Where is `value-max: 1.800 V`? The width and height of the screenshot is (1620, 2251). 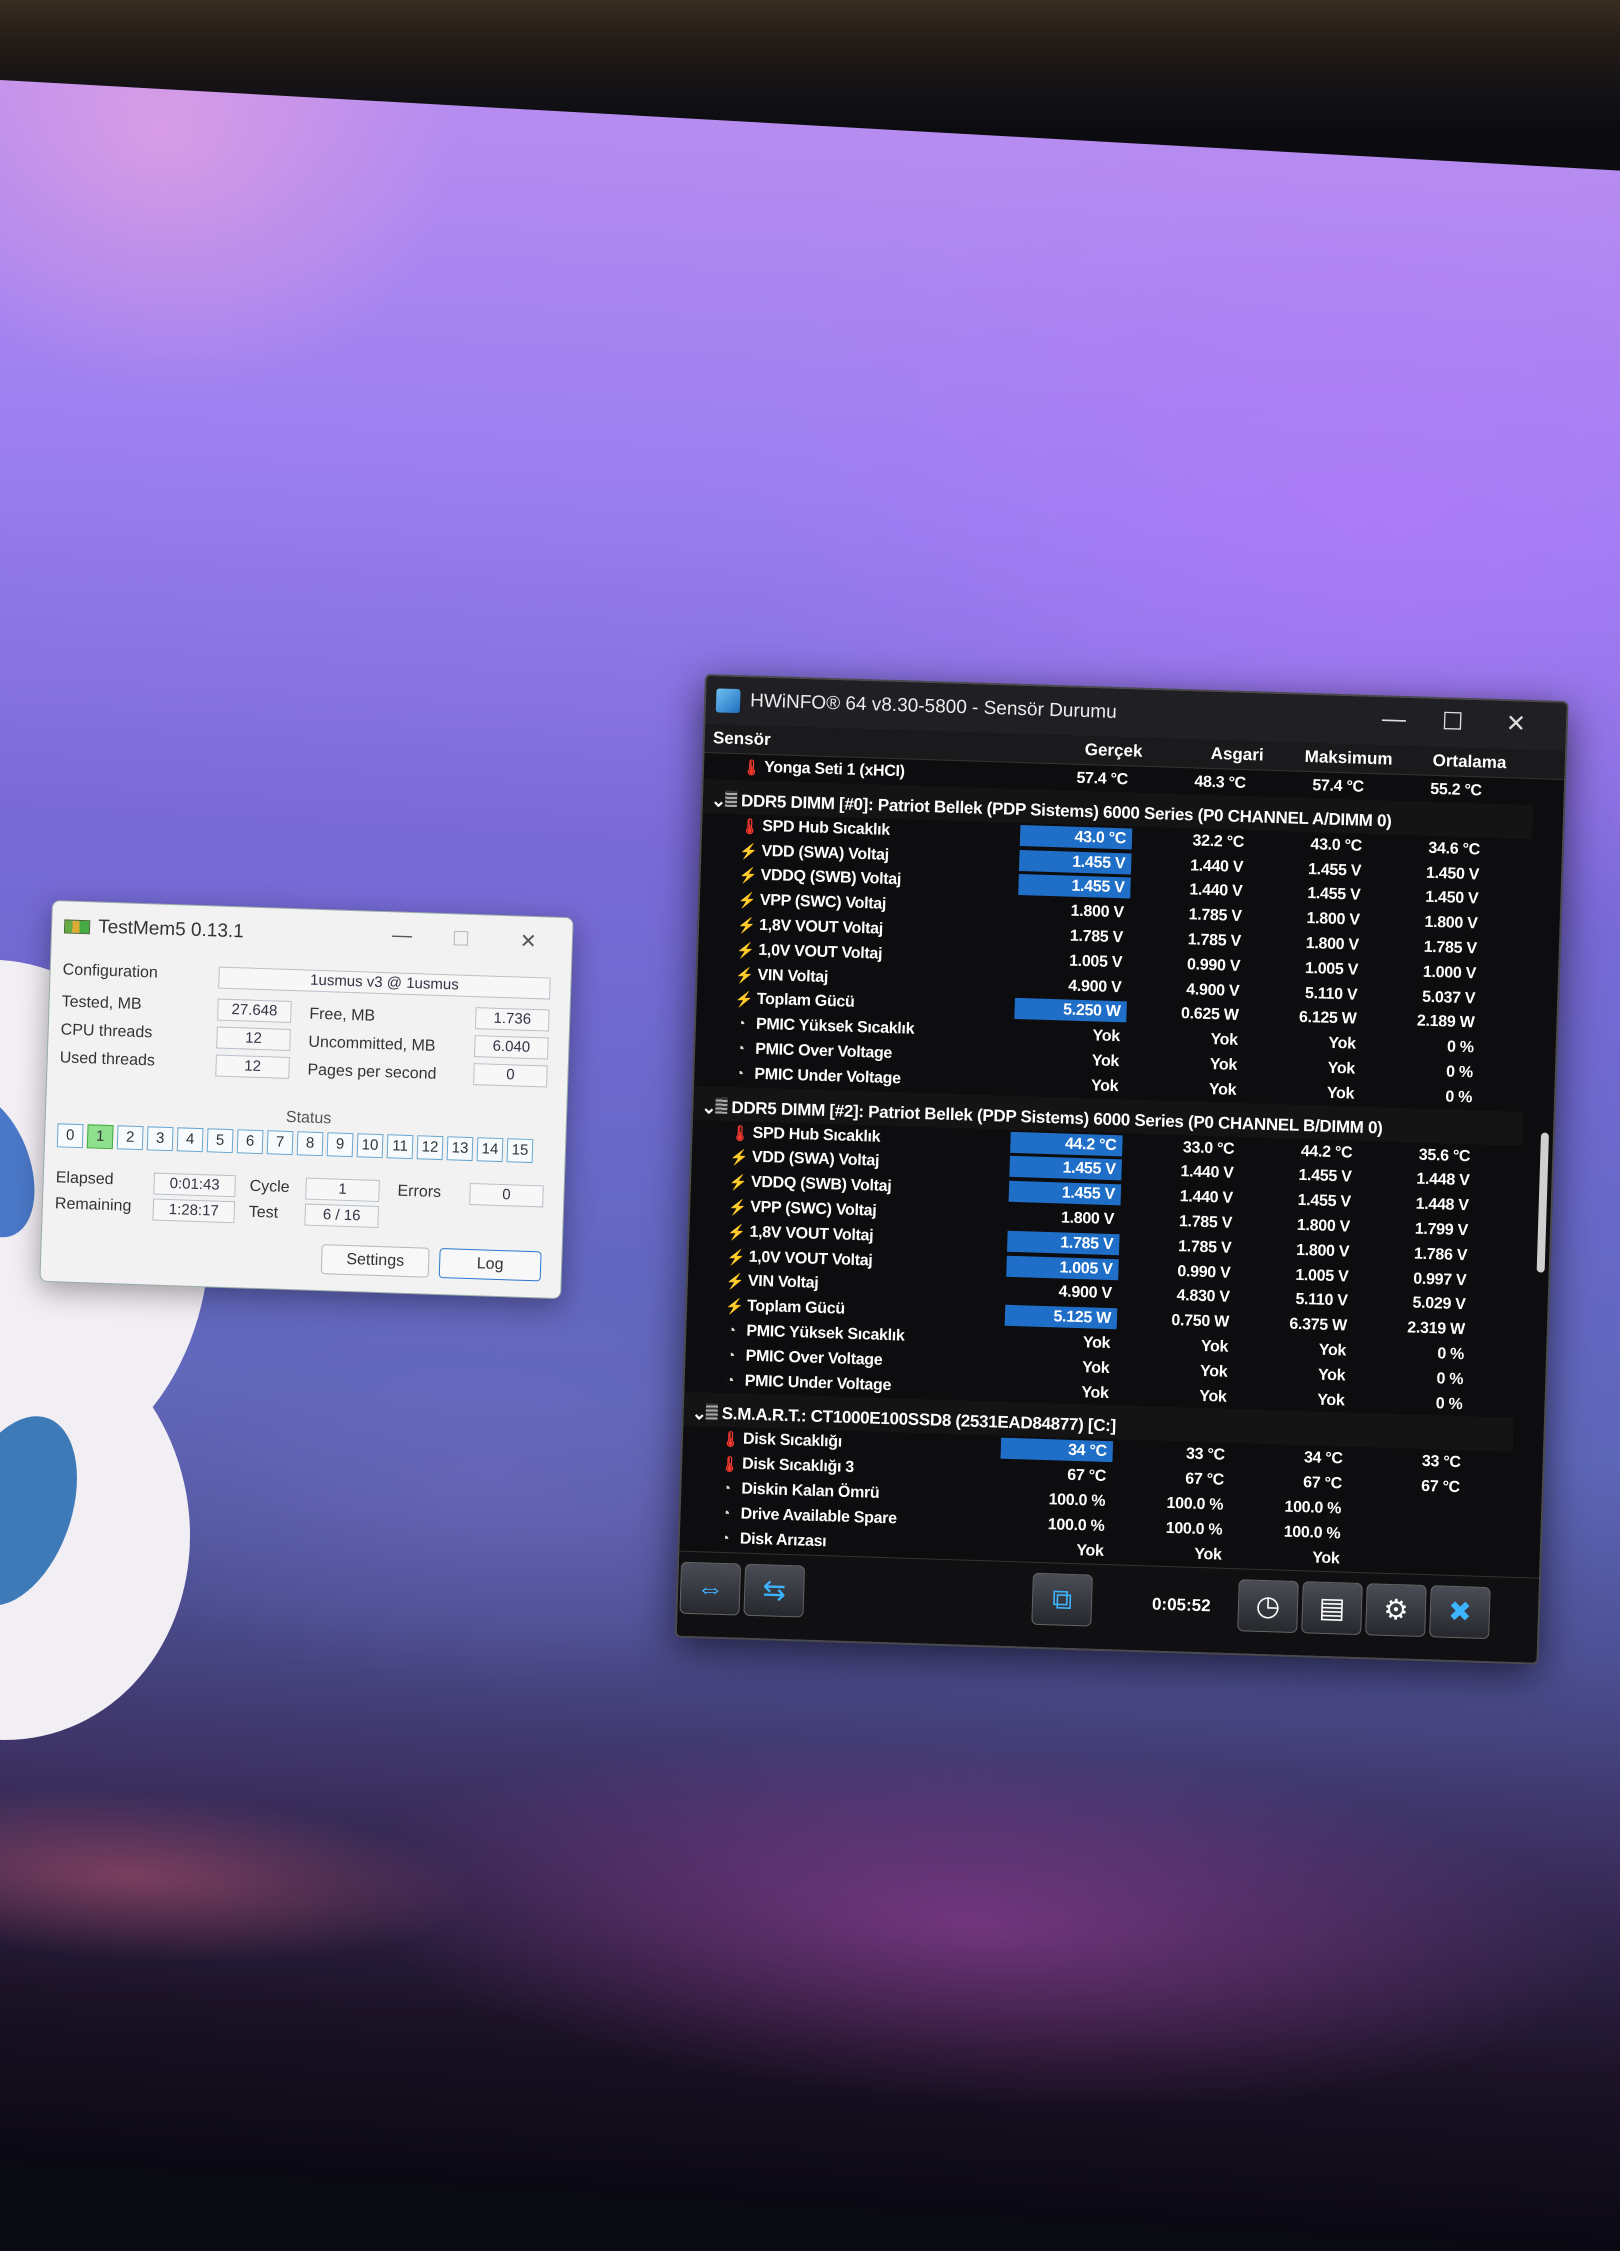 value-max: 1.800 V is located at coordinates (1322, 1251).